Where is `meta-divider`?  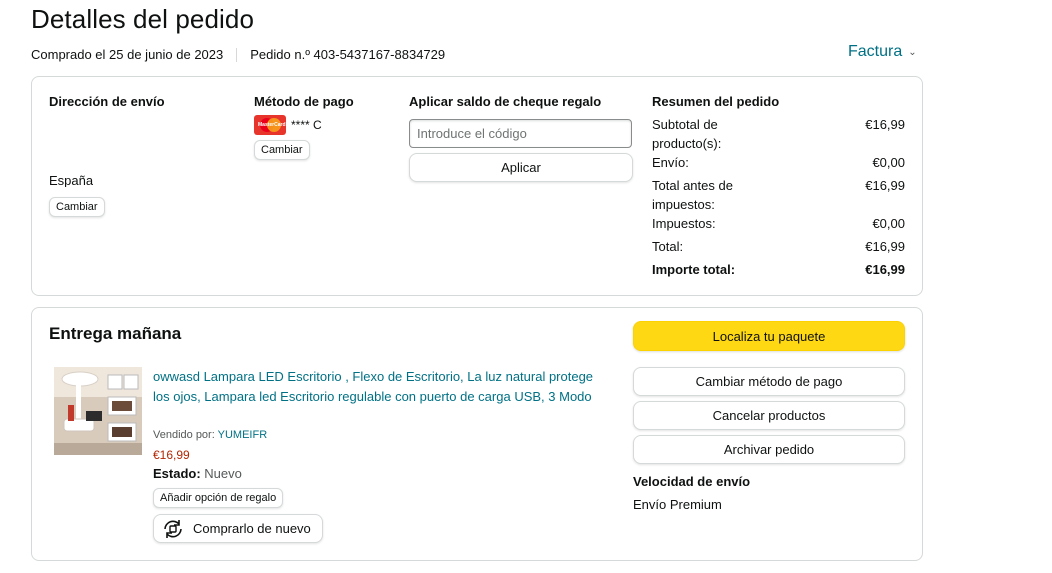
meta-divider is located at coordinates (237, 54).